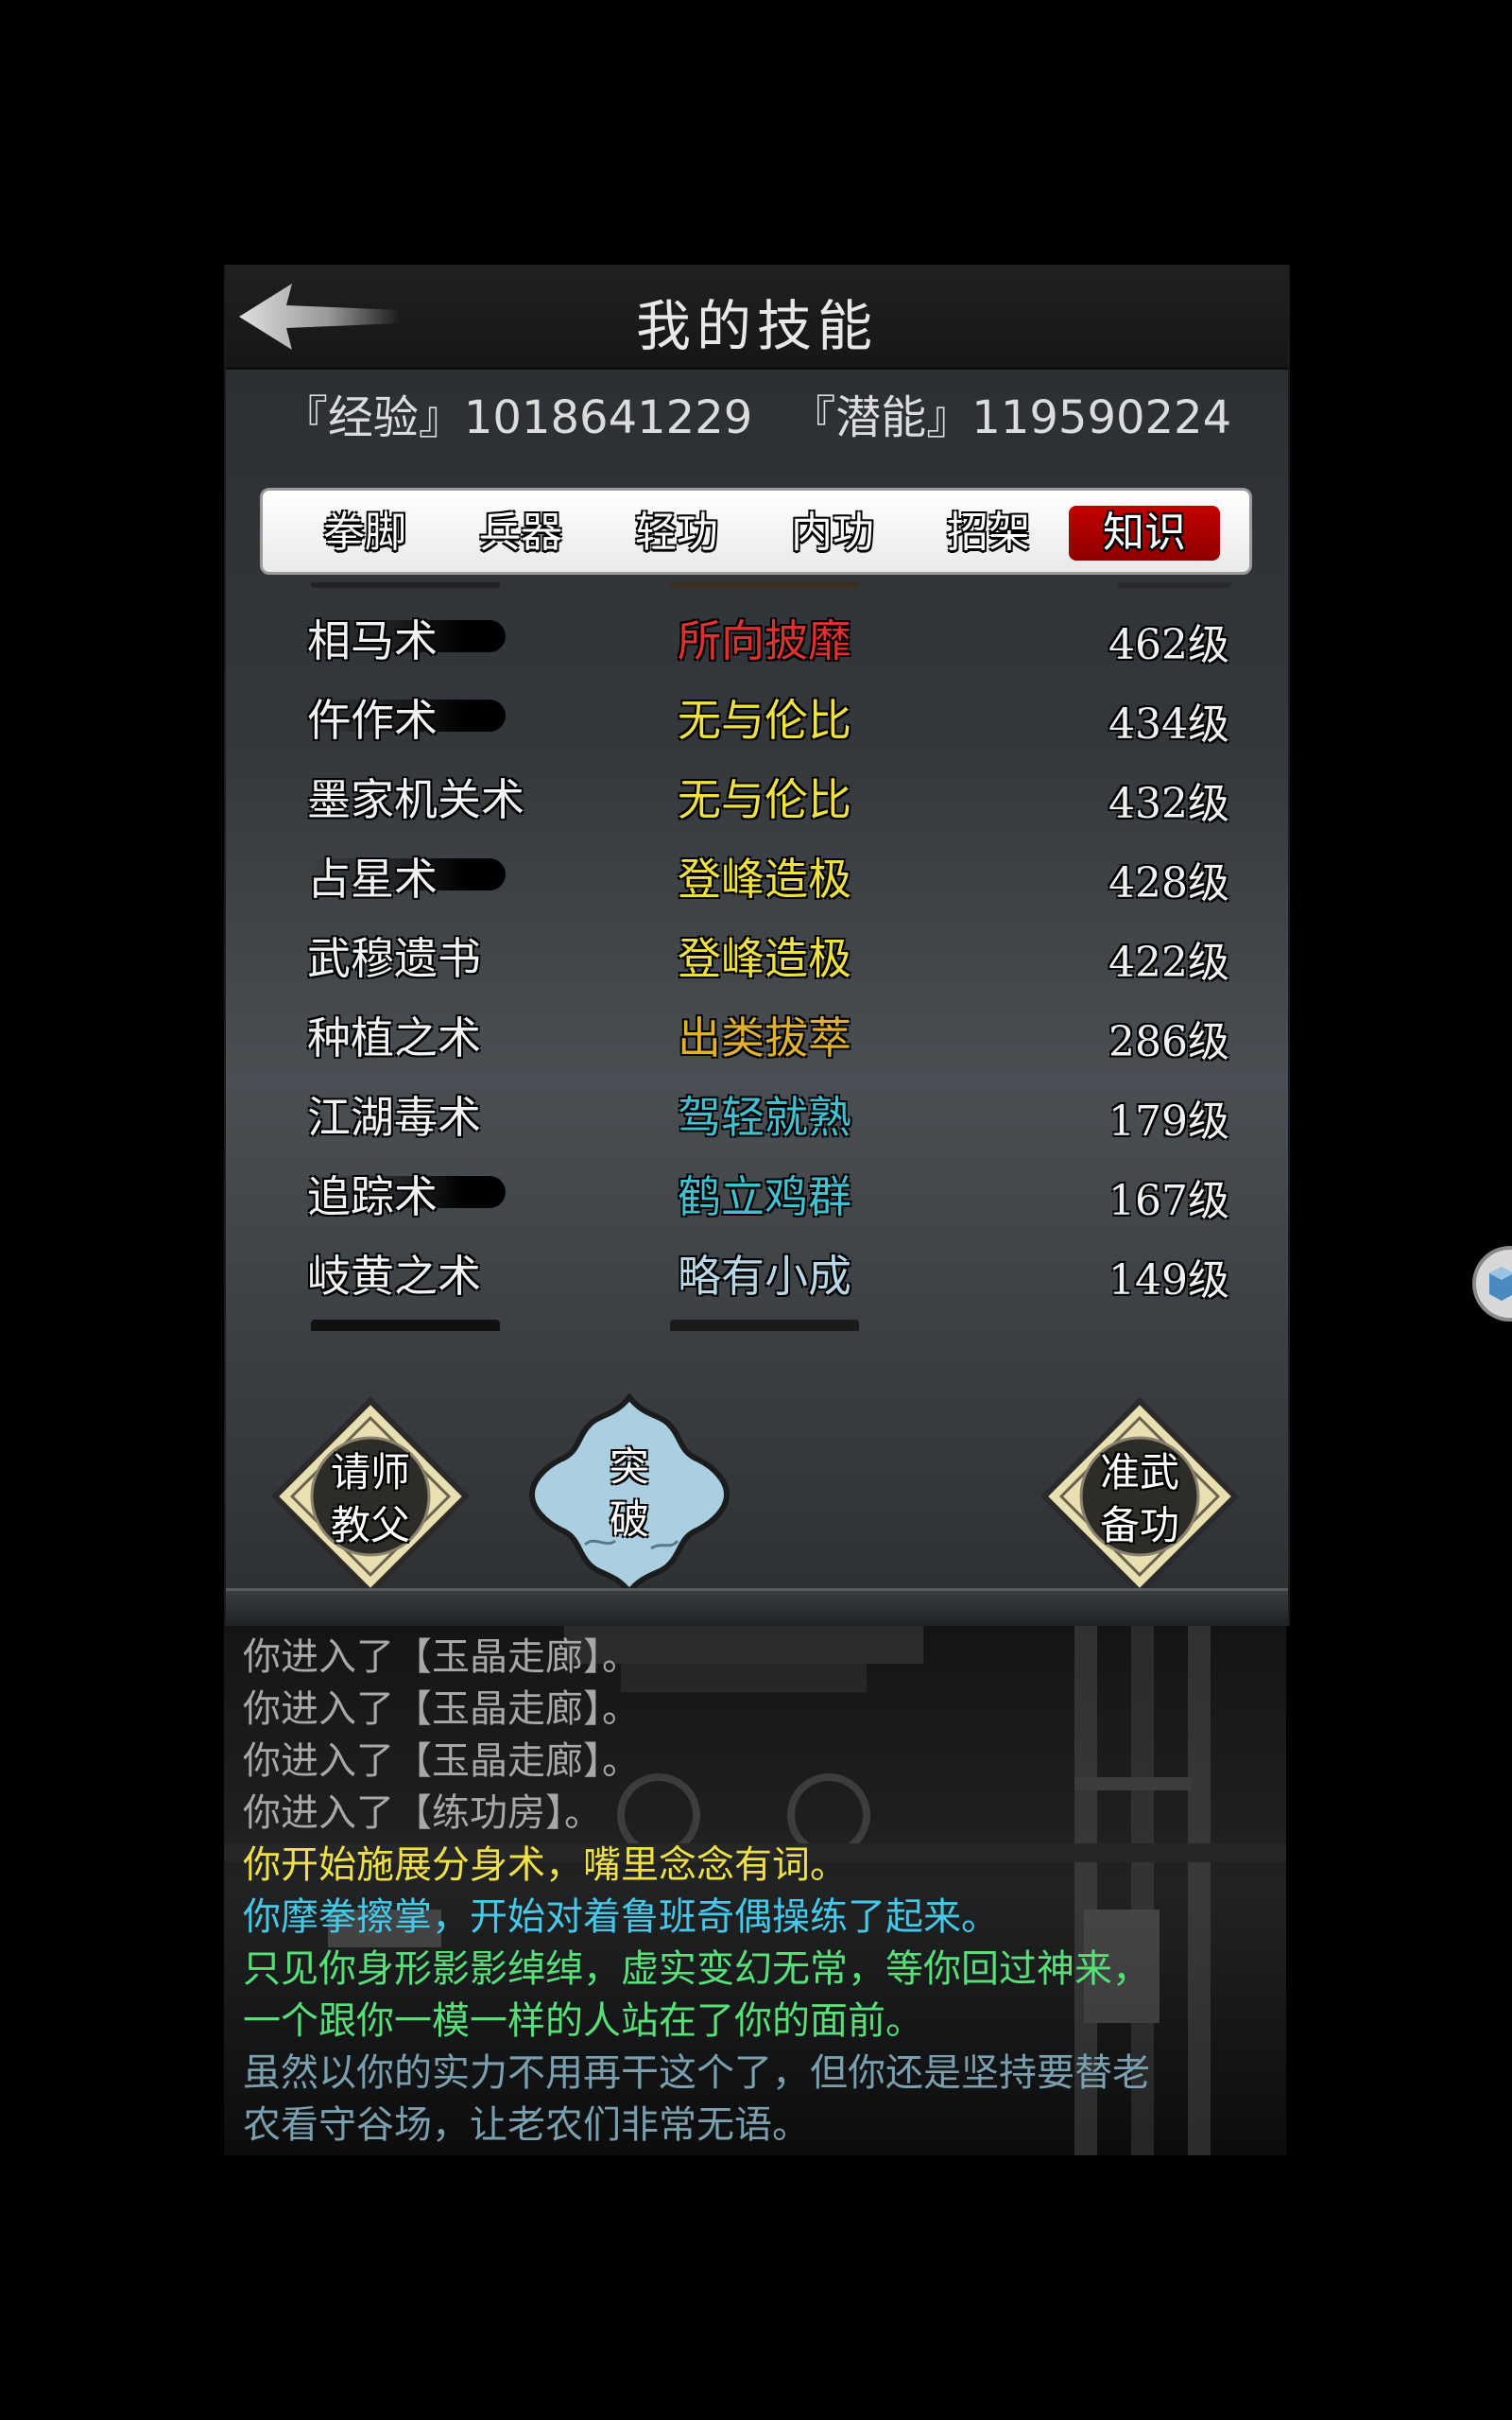 Image resolution: width=1512 pixels, height=2420 pixels. I want to click on list-item: 仵作术 无与伦比 434级, so click(757, 718).